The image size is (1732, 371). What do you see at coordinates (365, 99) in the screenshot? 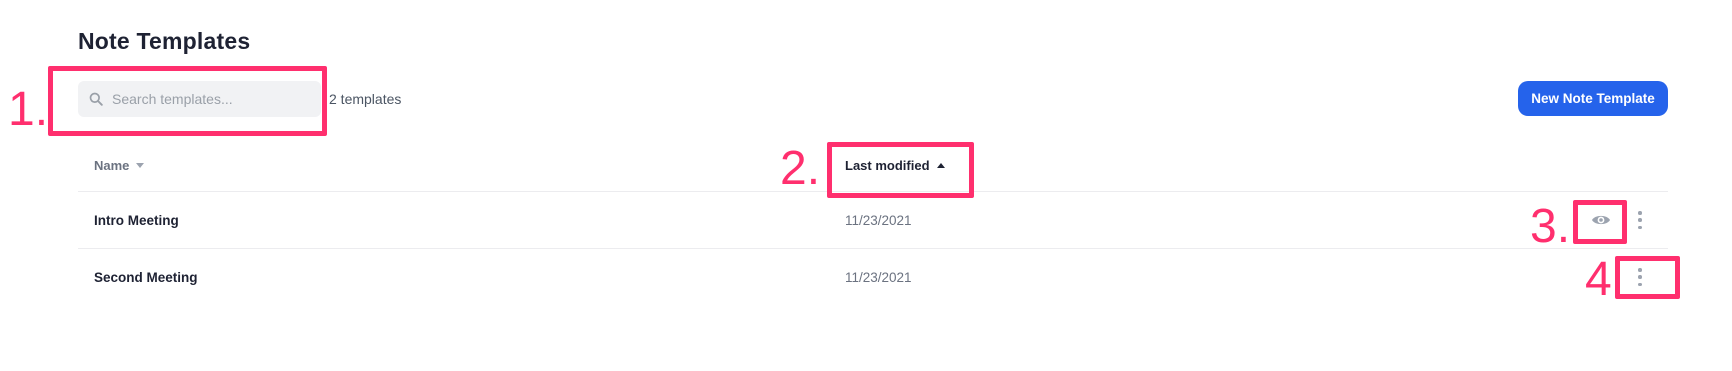
I see `template-count: 2 templates` at bounding box center [365, 99].